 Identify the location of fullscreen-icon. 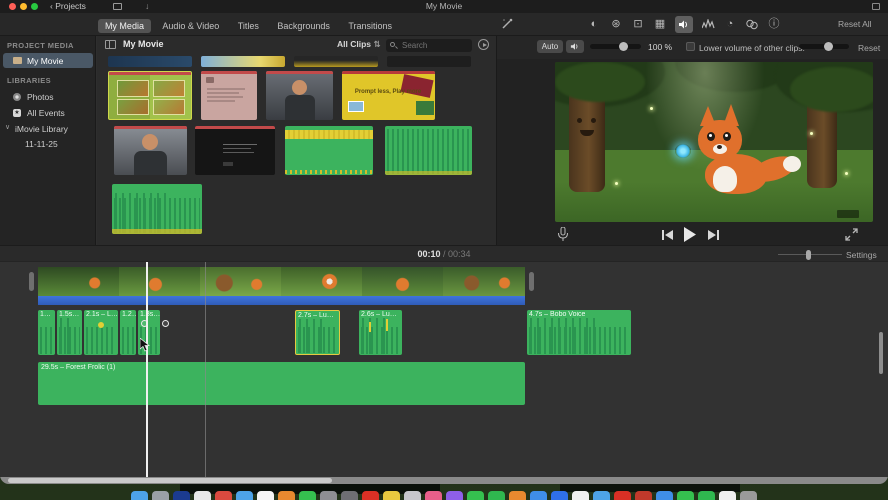
(851, 234).